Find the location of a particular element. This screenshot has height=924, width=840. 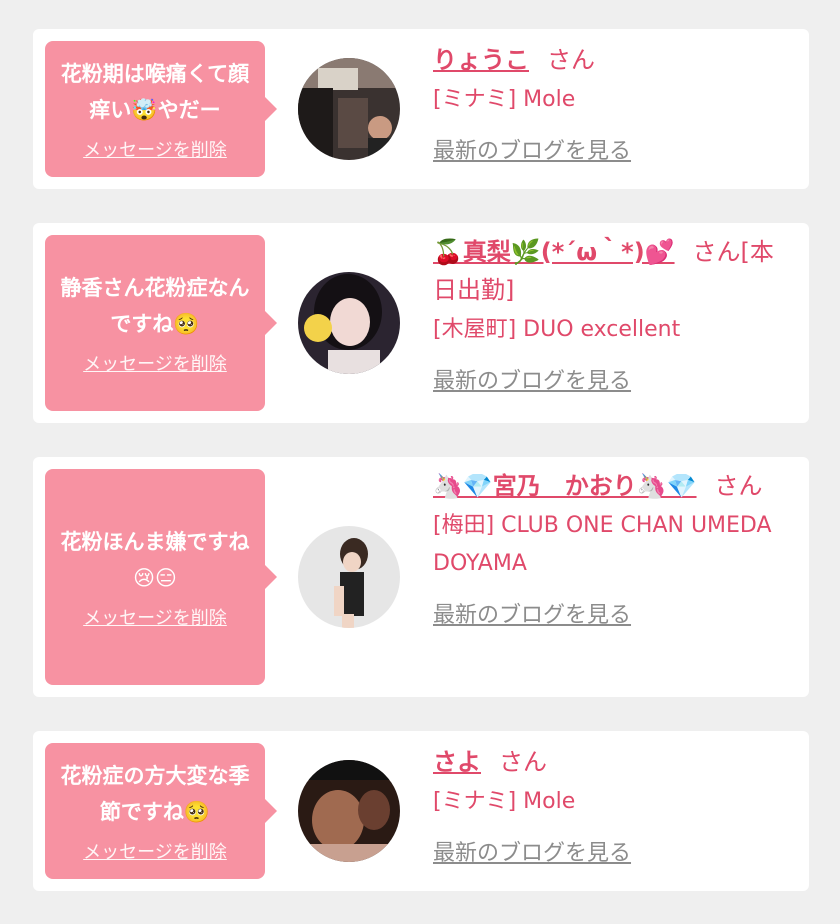

message-bubble: 花粉症の方大変な季節ですね🥺 メッセージを削除 is located at coordinates (161, 811).